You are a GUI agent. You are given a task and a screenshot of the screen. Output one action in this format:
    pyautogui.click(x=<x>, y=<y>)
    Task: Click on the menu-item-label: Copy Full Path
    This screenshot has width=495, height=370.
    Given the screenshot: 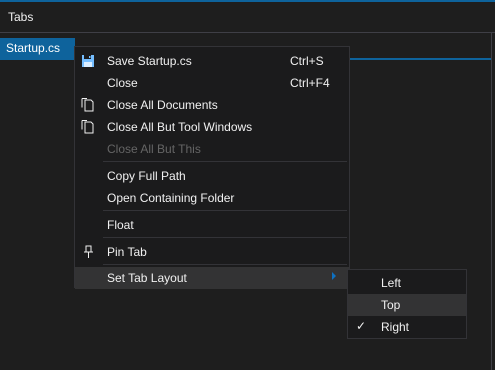 What is the action you would take?
    pyautogui.click(x=146, y=176)
    